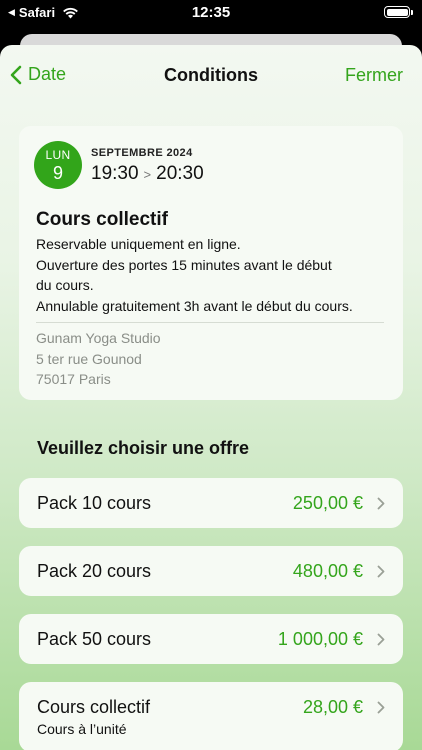  What do you see at coordinates (94, 707) in the screenshot?
I see `offer-label: Cours collectif` at bounding box center [94, 707].